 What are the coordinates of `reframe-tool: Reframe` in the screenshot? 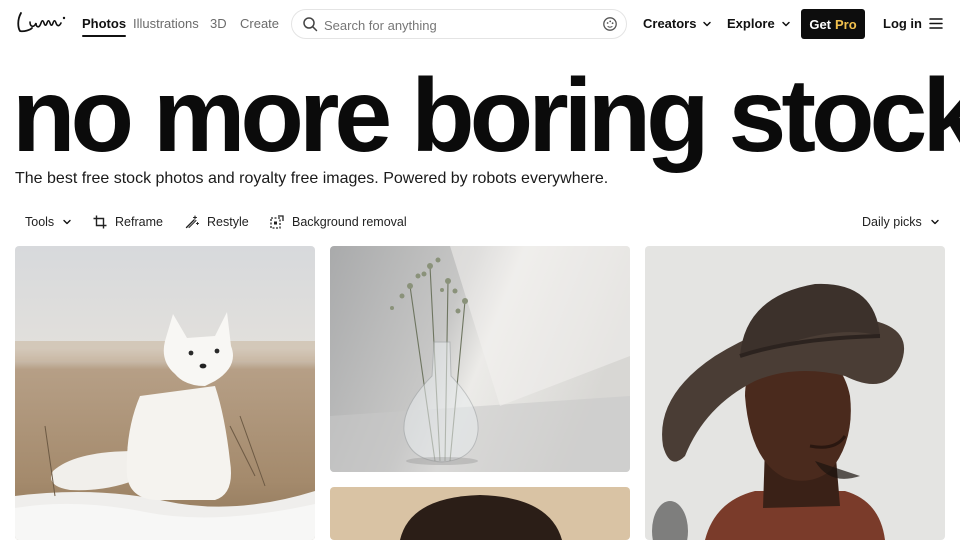 It's located at (128, 222).